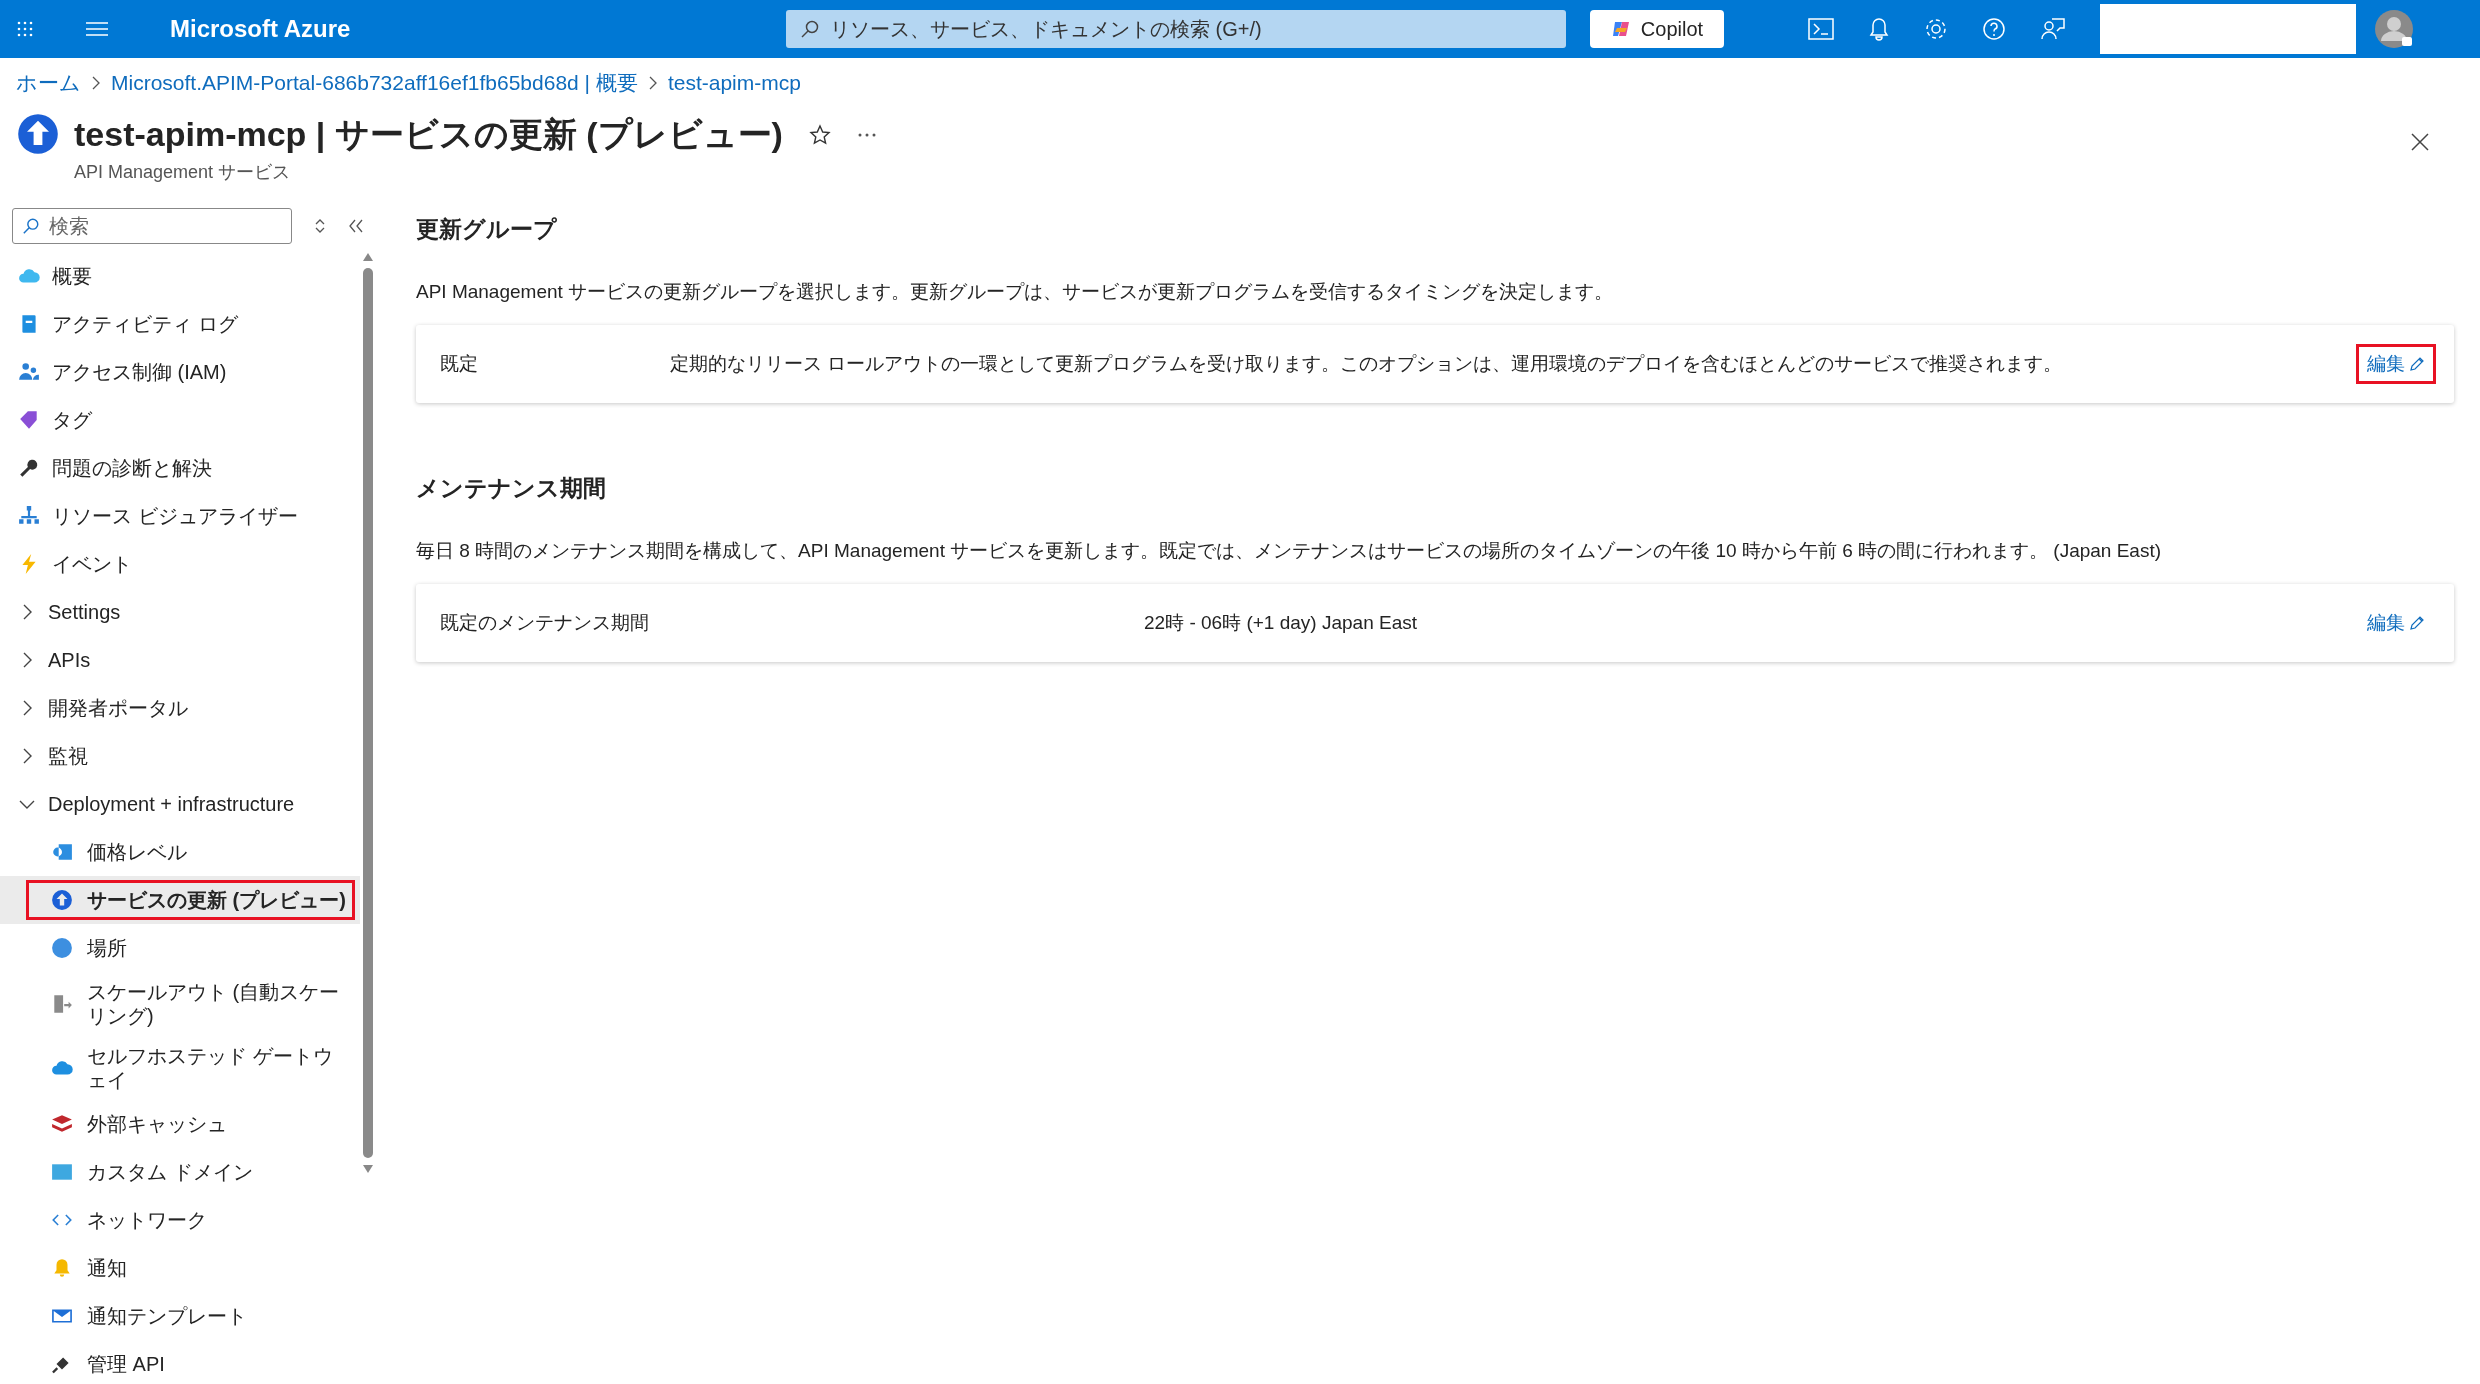  What do you see at coordinates (356, 226) in the screenshot?
I see `collapse-icon` at bounding box center [356, 226].